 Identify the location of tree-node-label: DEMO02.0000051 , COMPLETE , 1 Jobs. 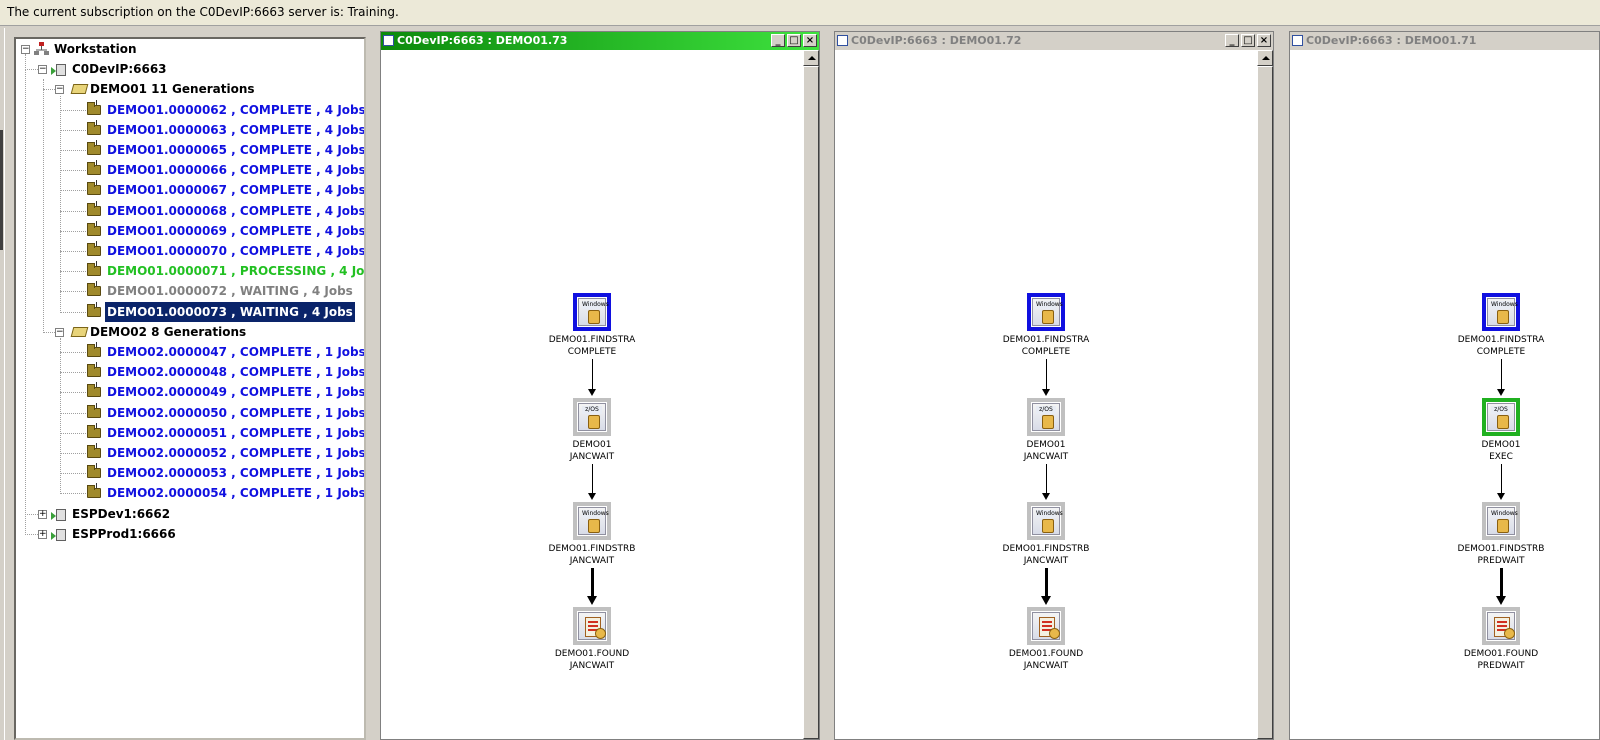
(236, 432).